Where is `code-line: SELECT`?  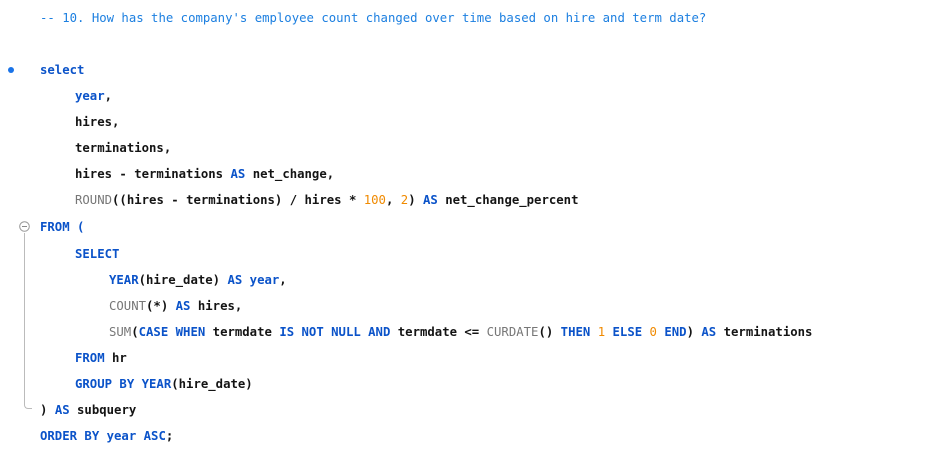 code-line: SELECT is located at coordinates (474, 254).